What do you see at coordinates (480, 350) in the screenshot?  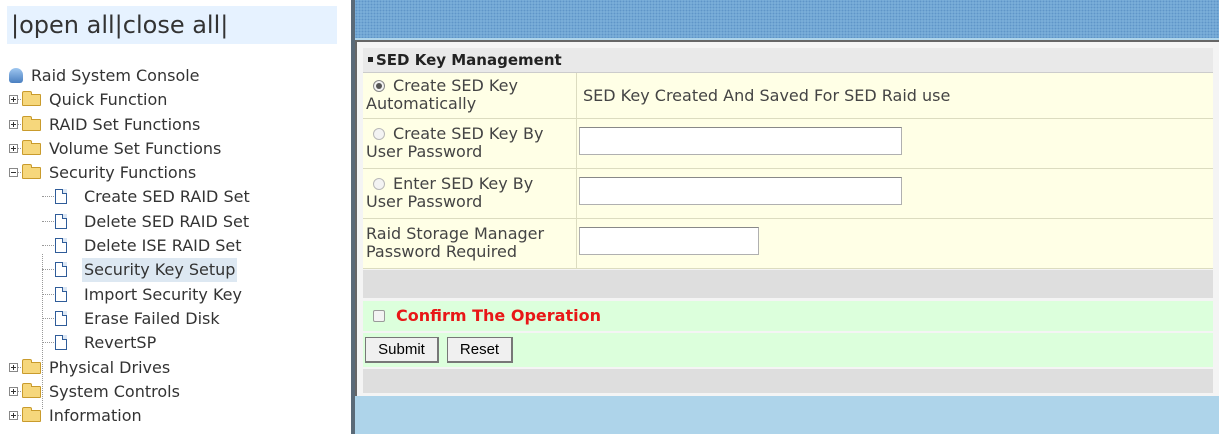 I see `reset-button: Reset` at bounding box center [480, 350].